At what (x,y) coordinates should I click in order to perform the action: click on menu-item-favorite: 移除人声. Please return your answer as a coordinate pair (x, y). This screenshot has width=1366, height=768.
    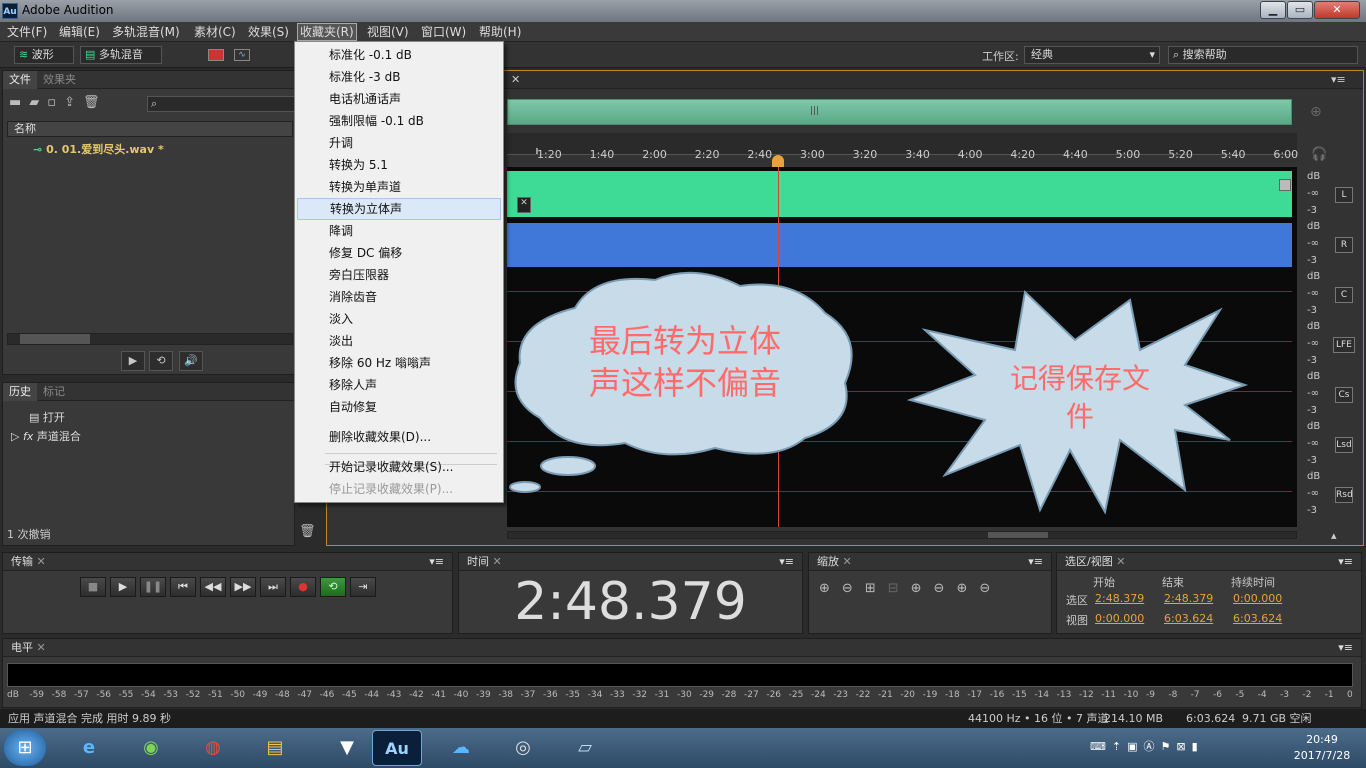
    Looking at the image, I should click on (399, 385).